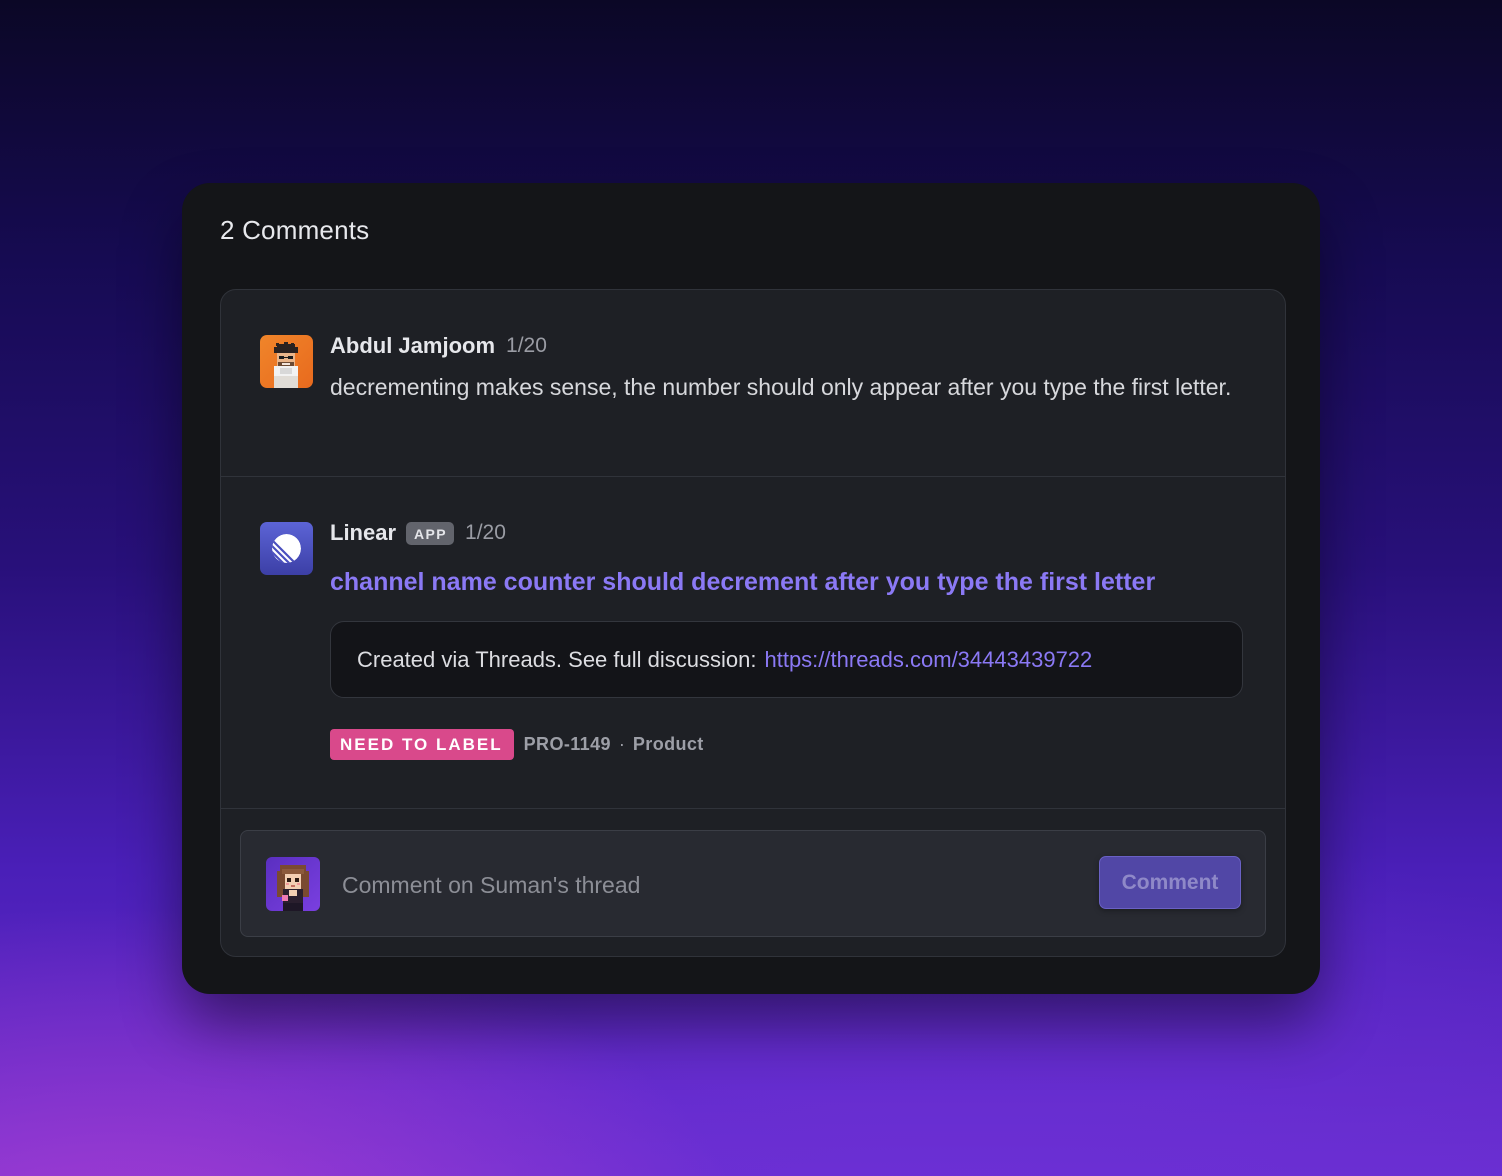 The width and height of the screenshot is (1502, 1176). What do you see at coordinates (1170, 882) in the screenshot?
I see `comment-submit-button: Comment` at bounding box center [1170, 882].